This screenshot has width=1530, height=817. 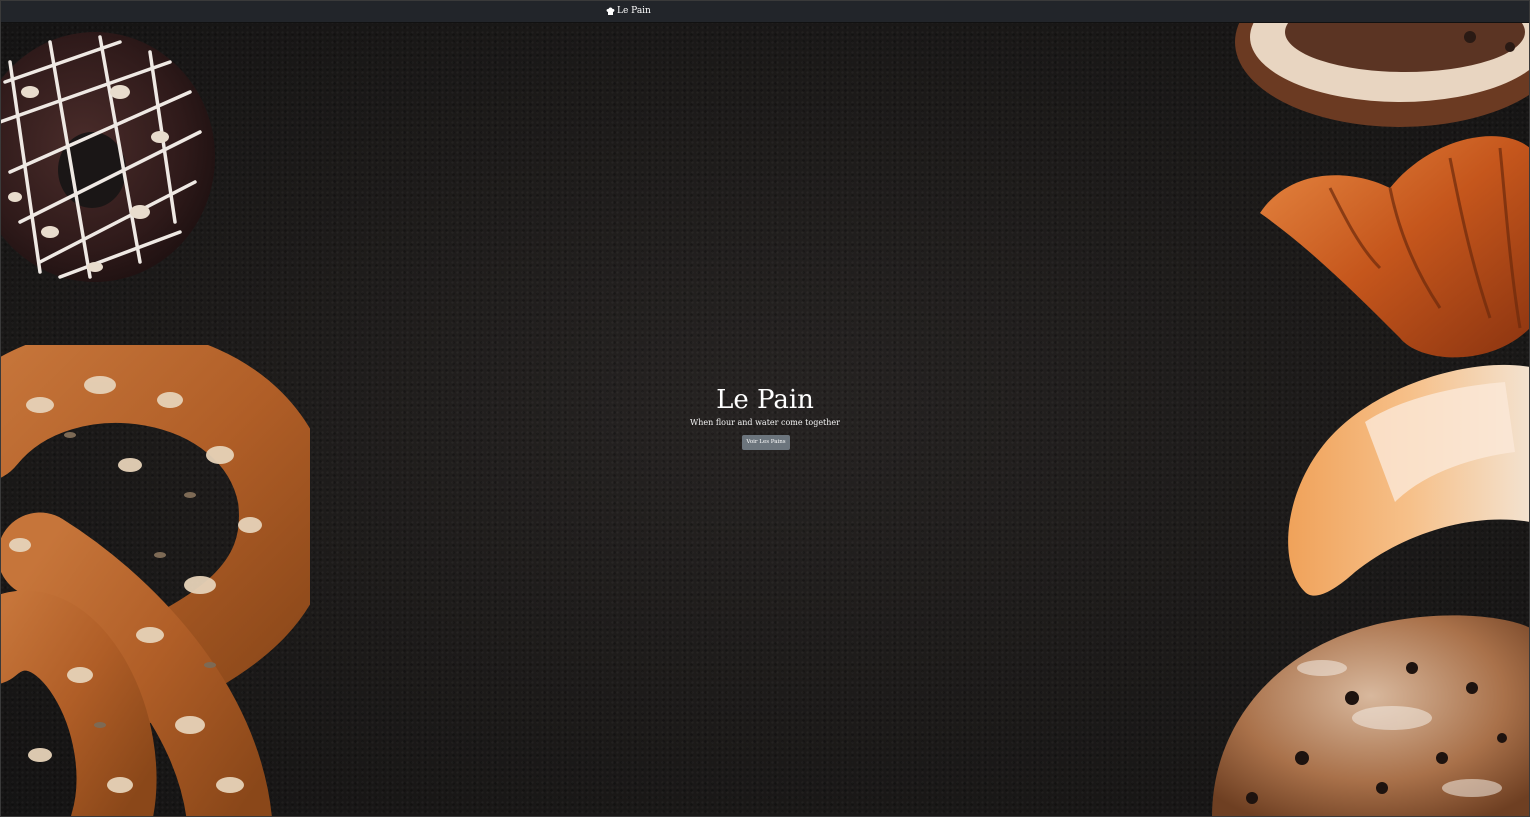 What do you see at coordinates (1382, 74) in the screenshot?
I see `bun-image` at bounding box center [1382, 74].